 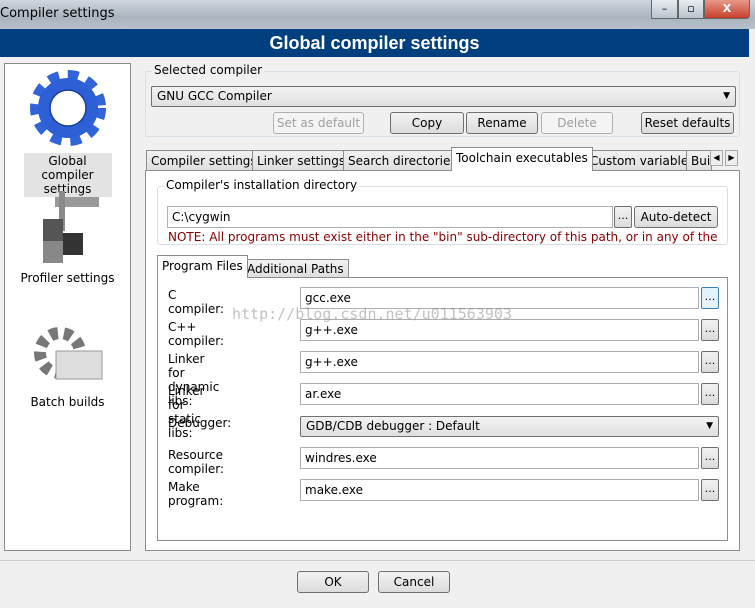 I want to click on watermark: http://blog.csdn.net/u011563903, so click(x=372, y=314).